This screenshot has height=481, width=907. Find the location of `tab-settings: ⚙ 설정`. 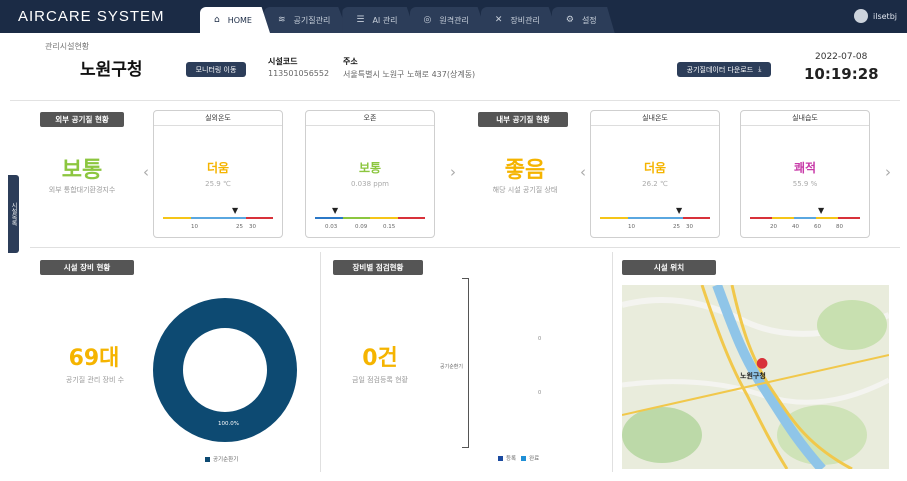

tab-settings: ⚙ 설정 is located at coordinates (583, 20).